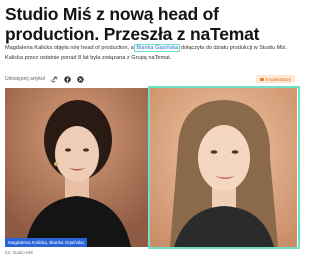 The image size is (320, 260). I want to click on photo-credit: fot. Studio Miś, so click(19, 252).